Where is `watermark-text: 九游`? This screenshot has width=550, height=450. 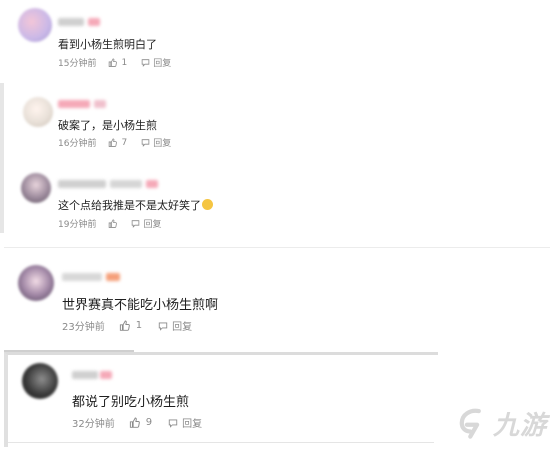 watermark-text: 九游 is located at coordinates (520, 425).